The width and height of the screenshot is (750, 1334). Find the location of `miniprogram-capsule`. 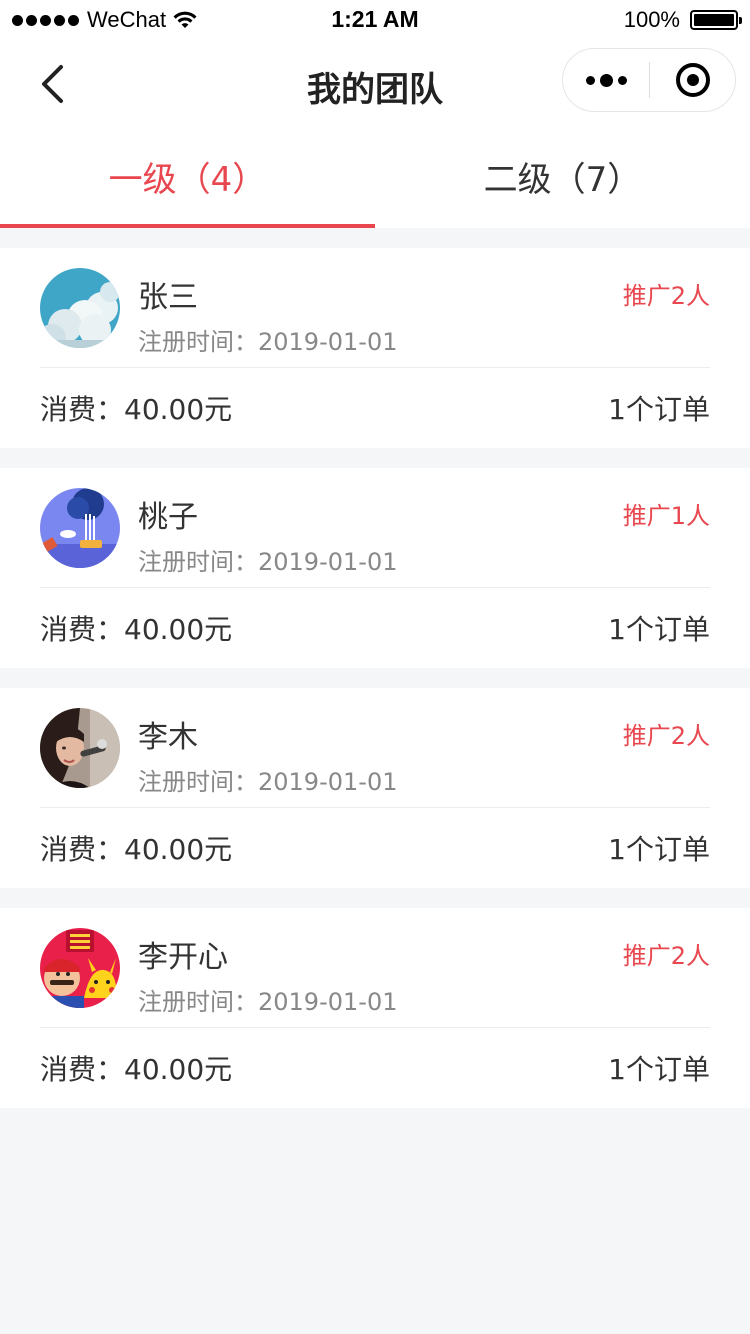

miniprogram-capsule is located at coordinates (649, 80).